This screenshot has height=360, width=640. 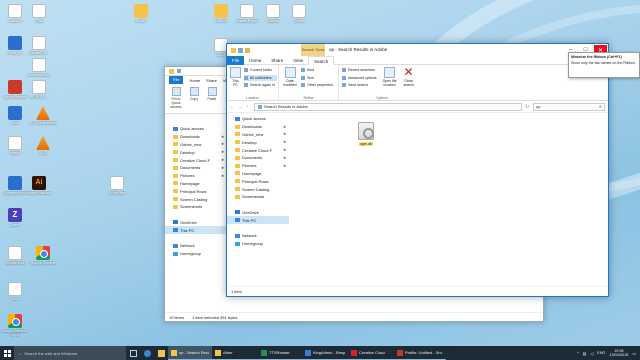 What do you see at coordinates (360, 85) in the screenshot?
I see `ribbon-option: Save search` at bounding box center [360, 85].